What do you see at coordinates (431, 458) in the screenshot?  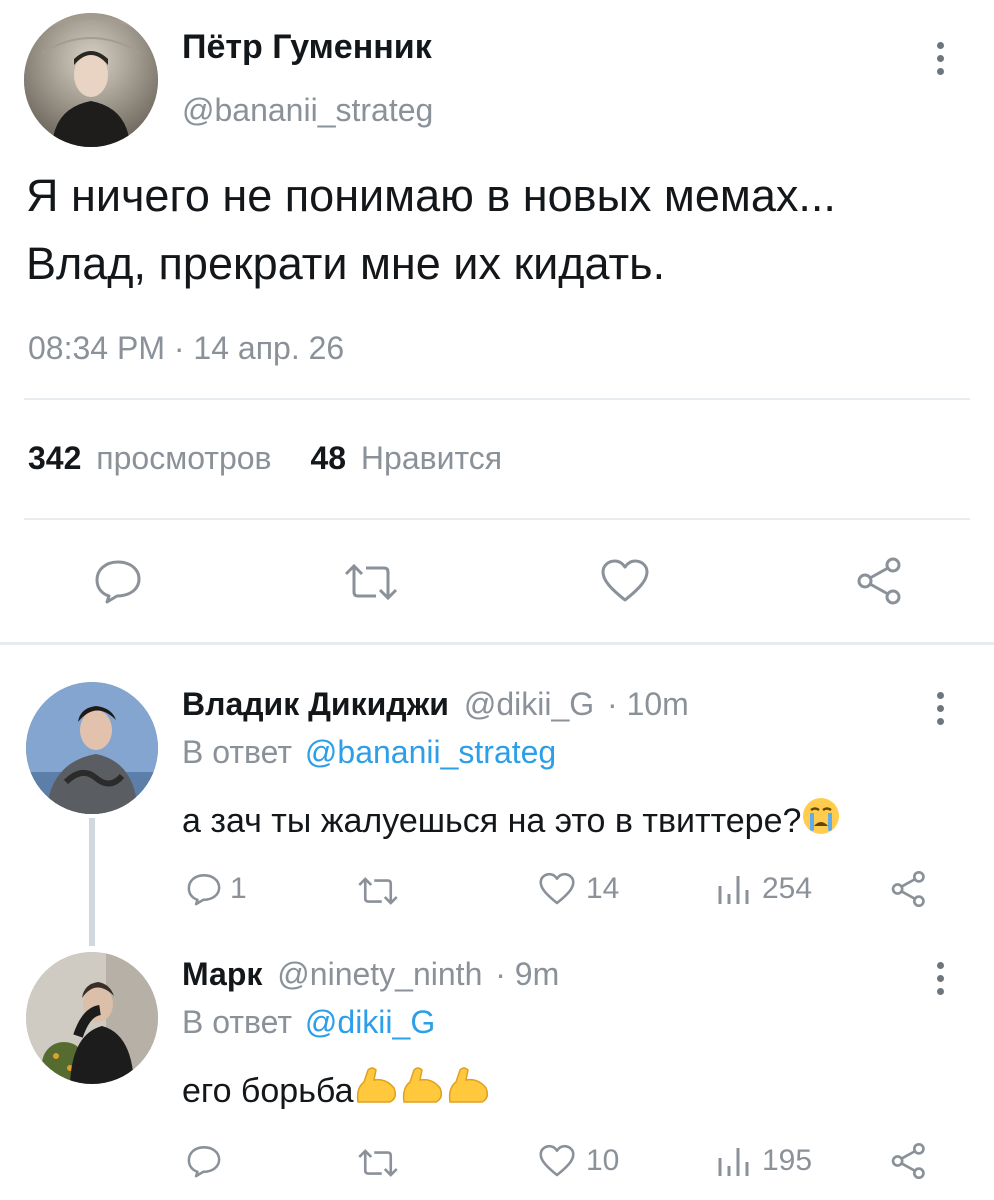 I see `likes-label: Нравится` at bounding box center [431, 458].